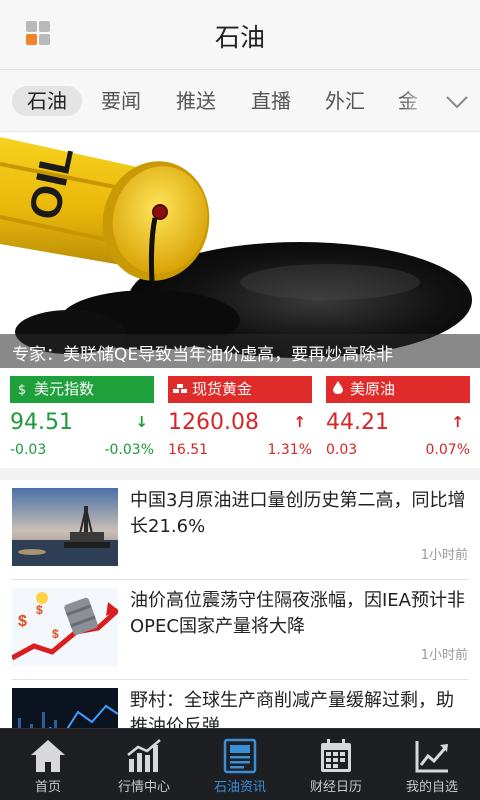 The height and width of the screenshot is (800, 480). What do you see at coordinates (144, 755) in the screenshot?
I see `chart-bars-icon` at bounding box center [144, 755].